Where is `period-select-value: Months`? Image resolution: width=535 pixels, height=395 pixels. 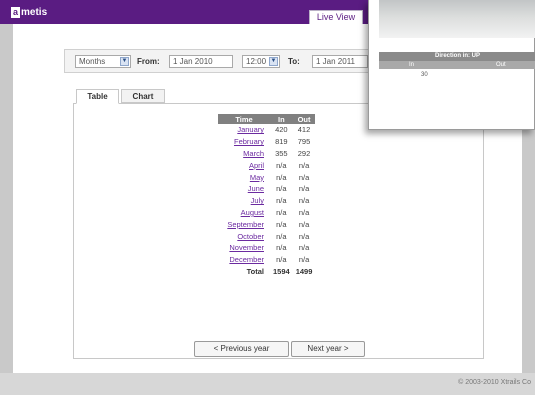
period-select-value: Months is located at coordinates (92, 61).